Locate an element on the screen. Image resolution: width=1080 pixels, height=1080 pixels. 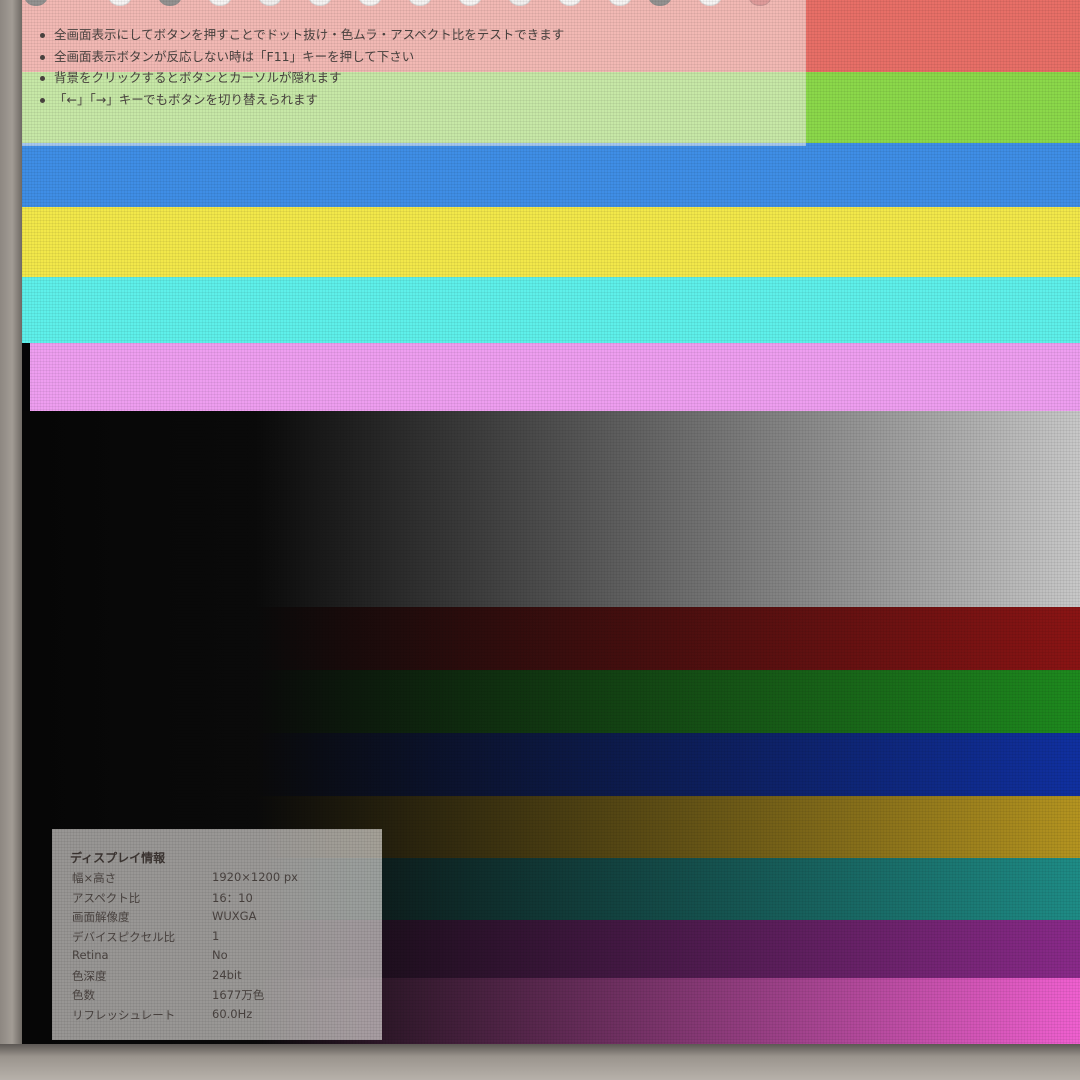
gradient-band-green is located at coordinates (551, 701).